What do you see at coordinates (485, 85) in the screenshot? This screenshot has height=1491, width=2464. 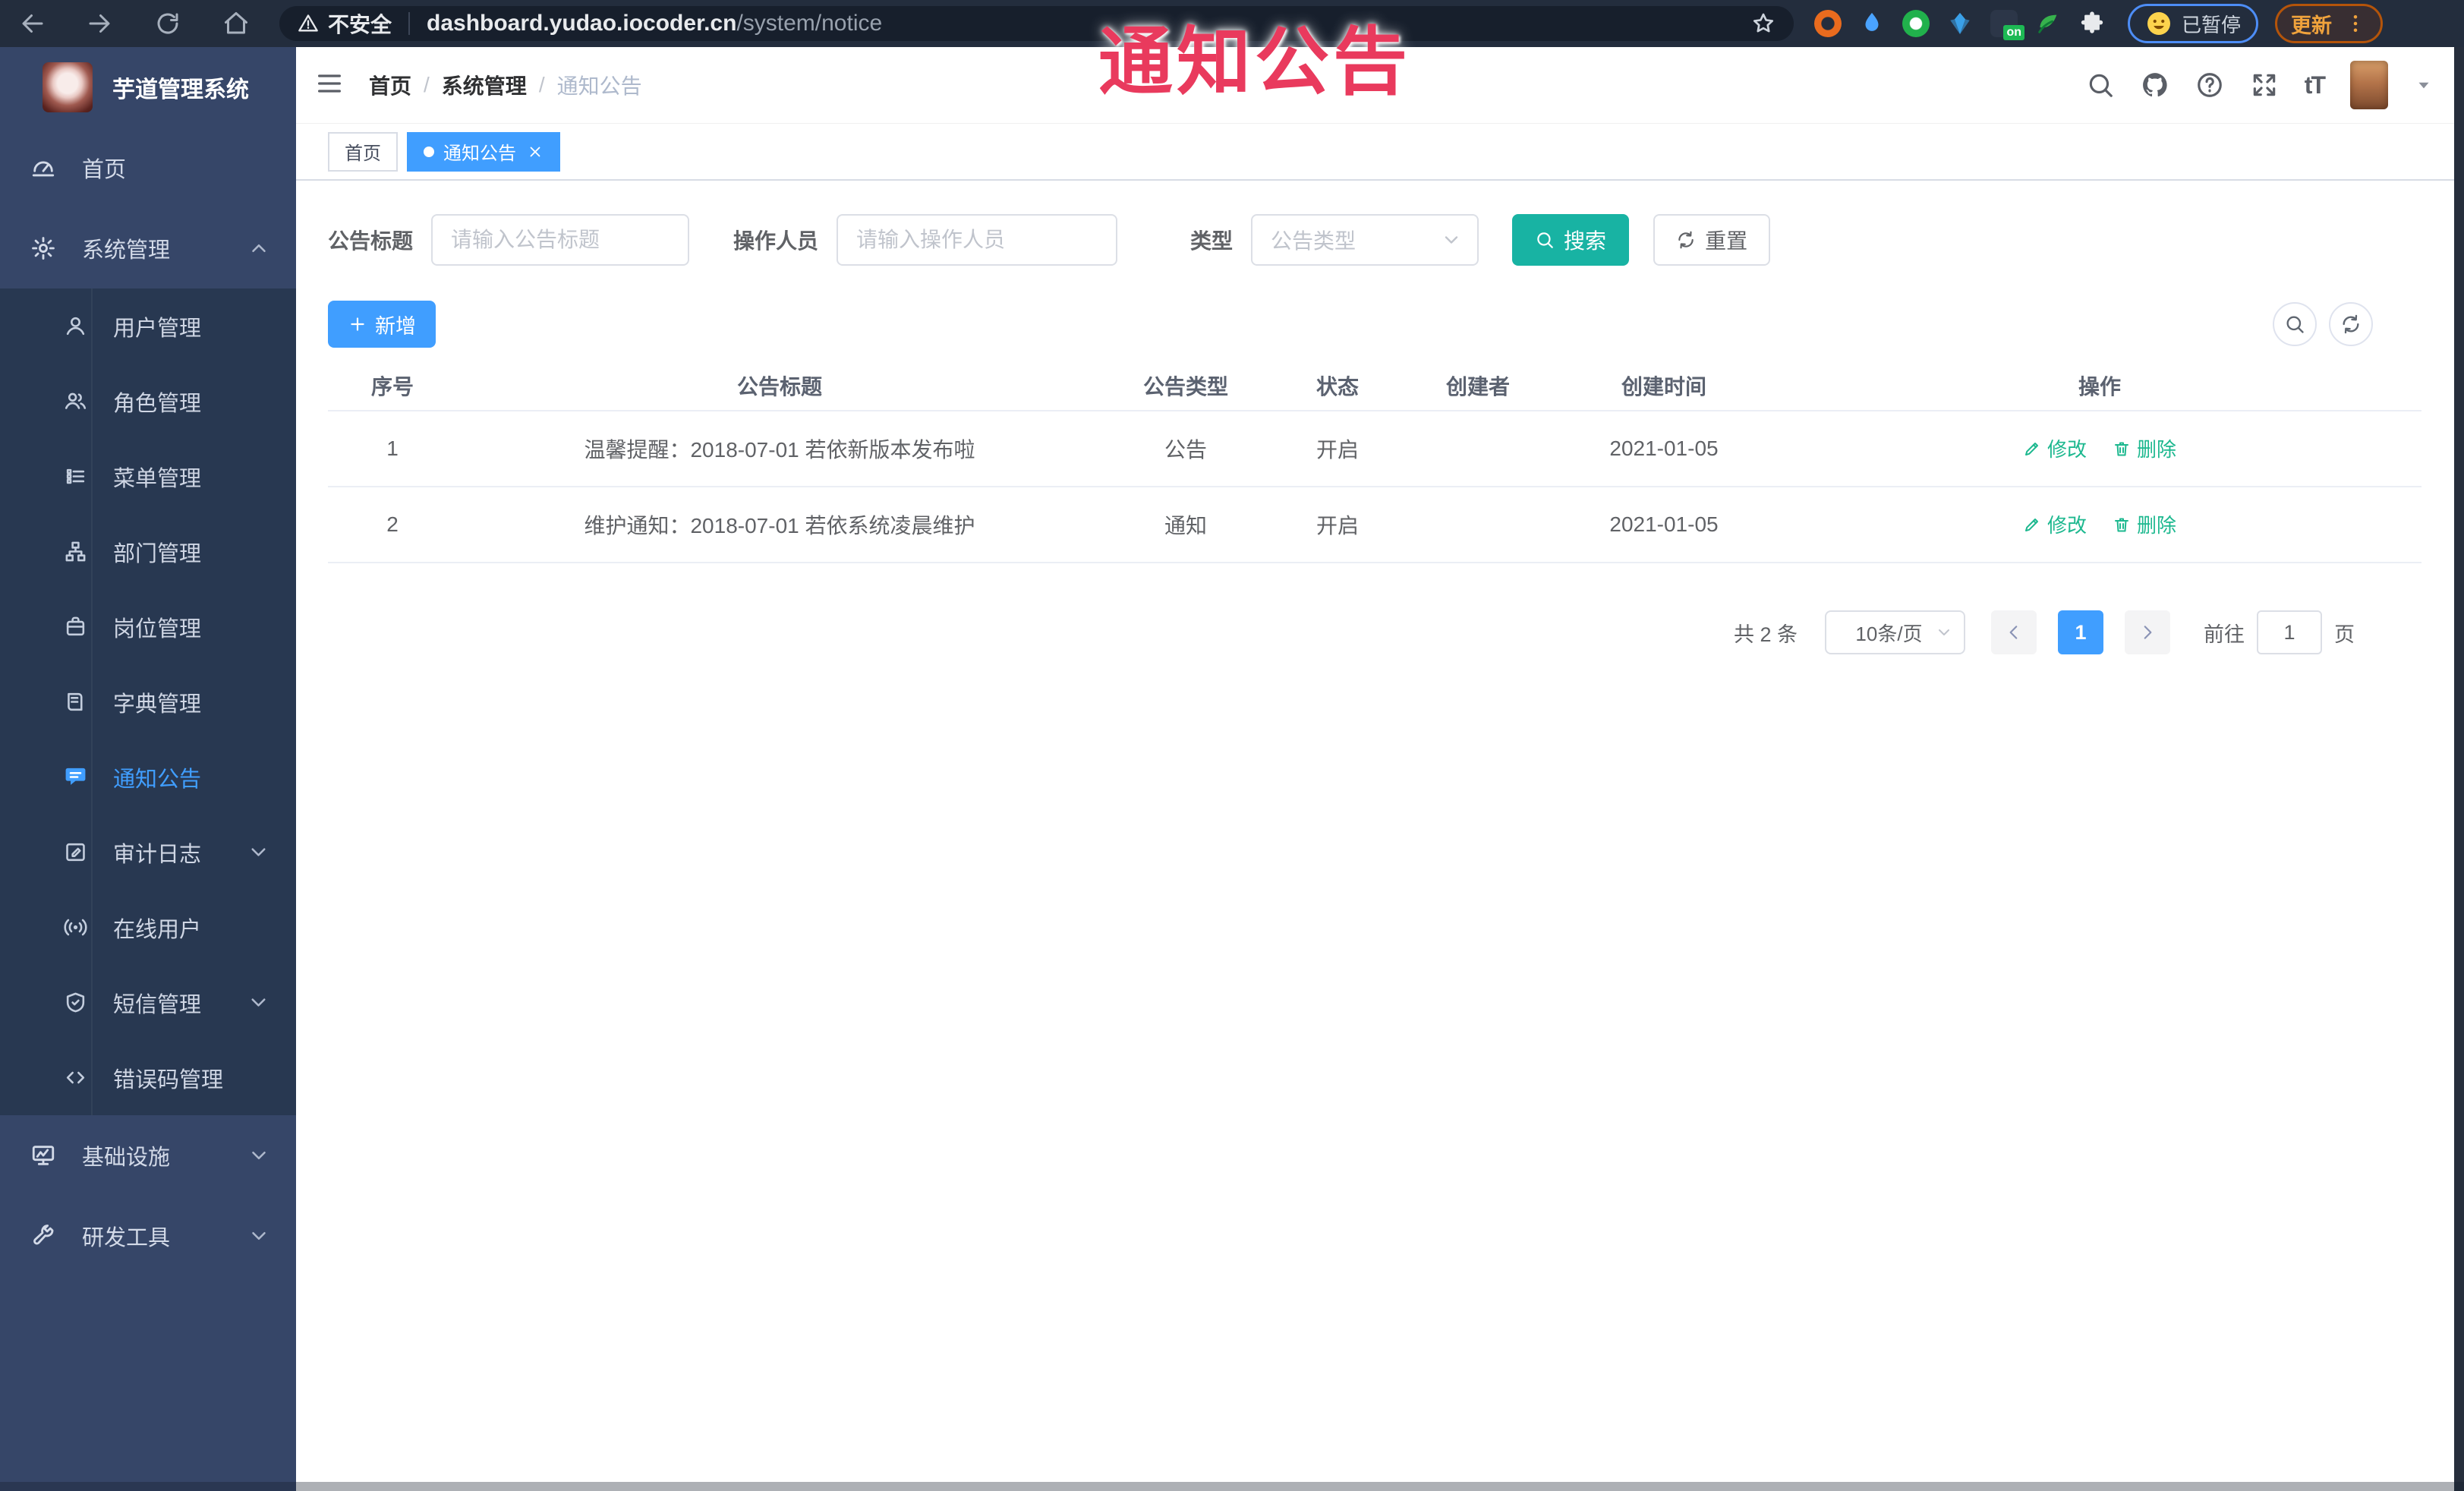 I see `breadcrumb-system: 系统管理` at bounding box center [485, 85].